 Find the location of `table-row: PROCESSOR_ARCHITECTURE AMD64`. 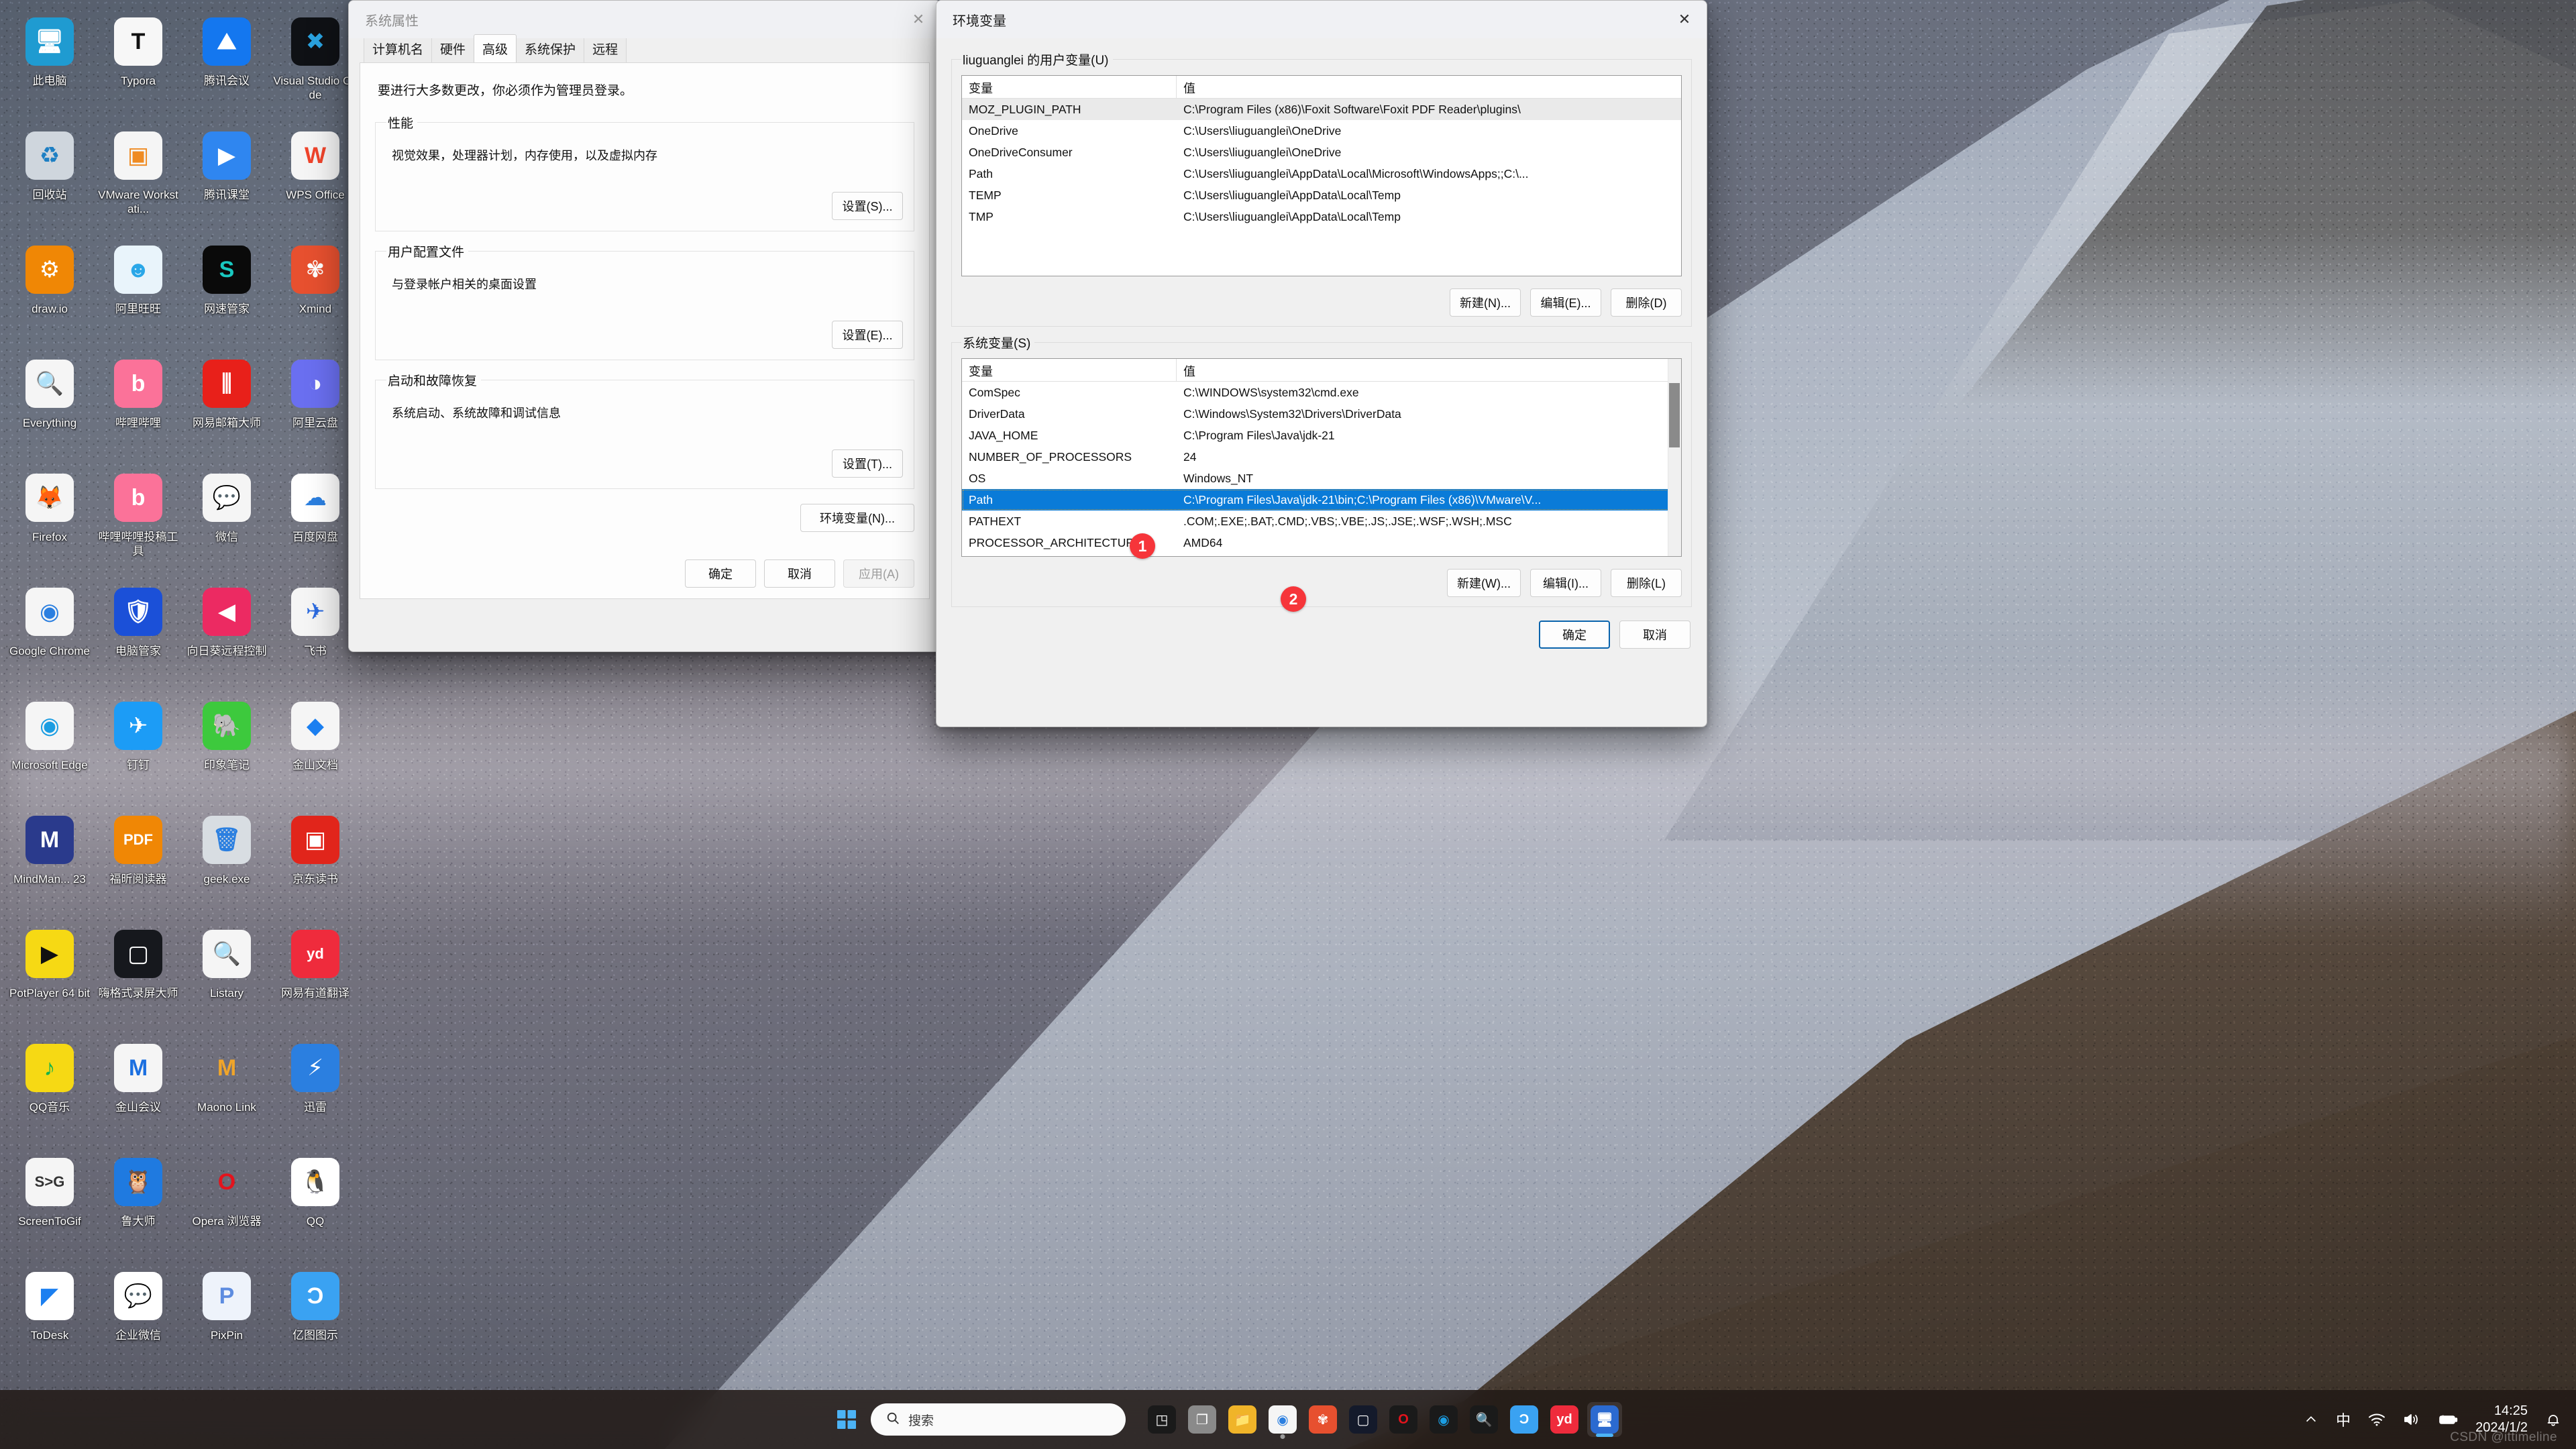

table-row: PROCESSOR_ARCHITECTURE AMD64 is located at coordinates (1321, 542).